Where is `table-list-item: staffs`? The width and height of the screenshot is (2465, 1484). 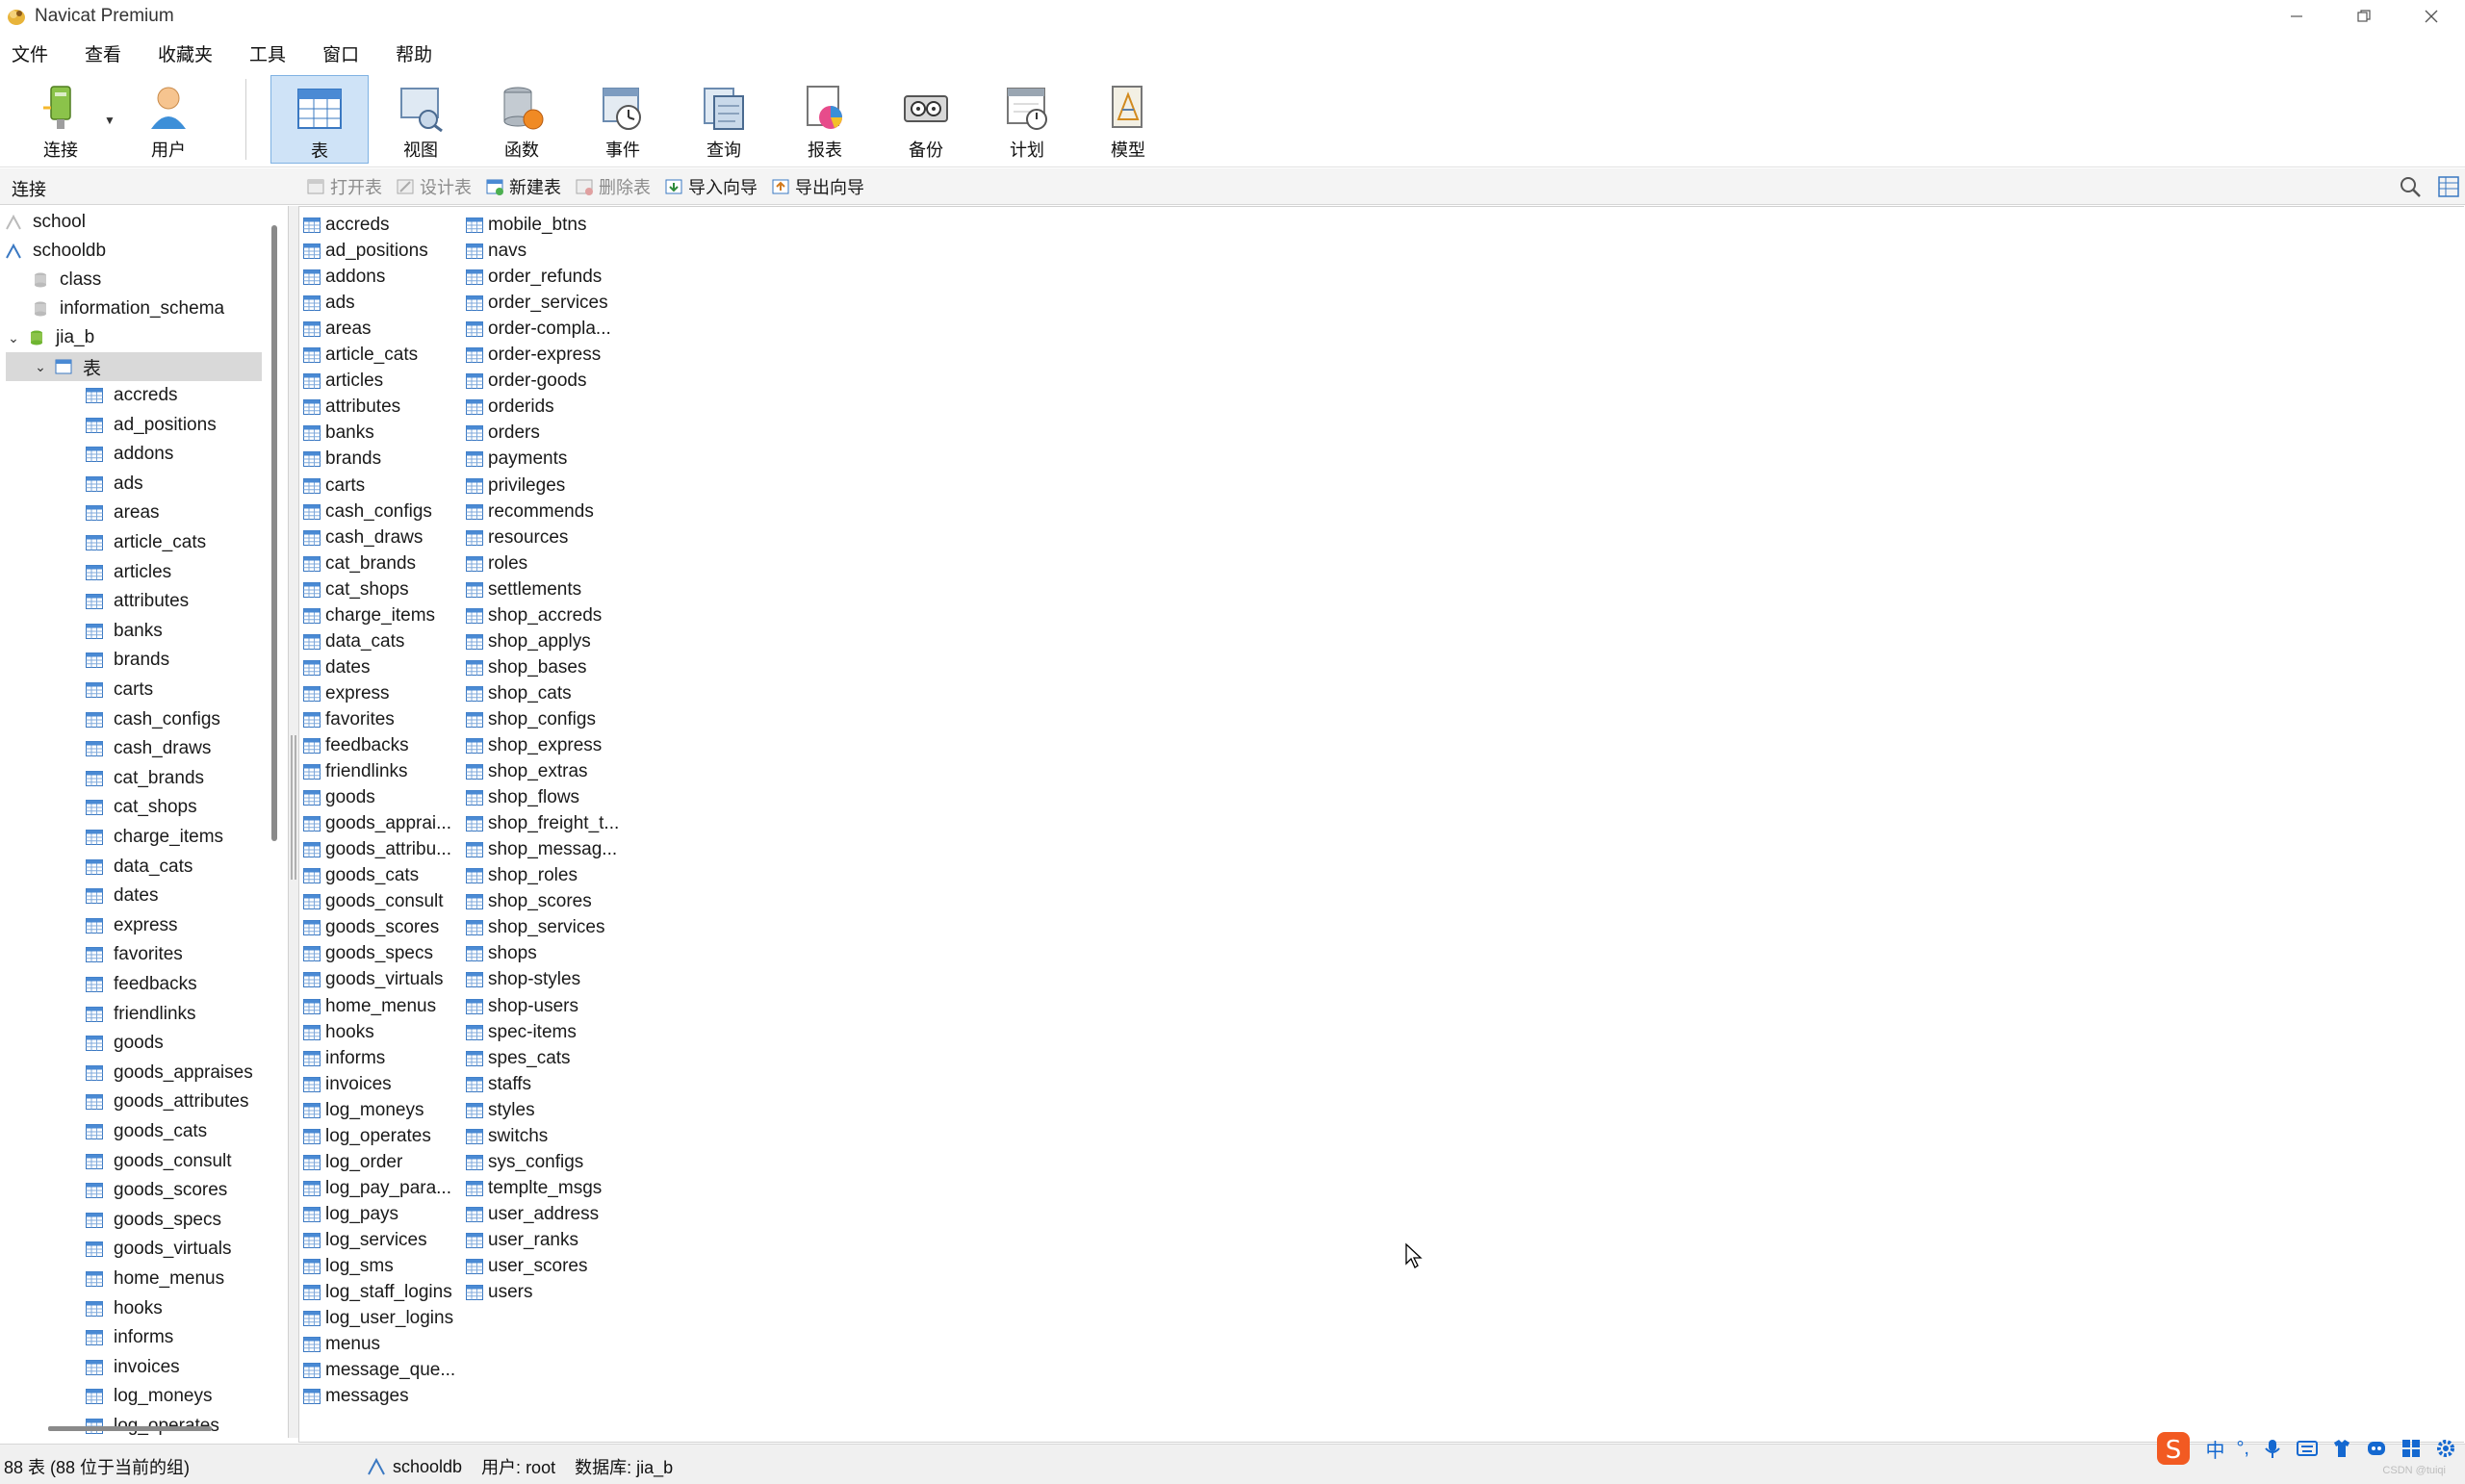
table-list-item: staffs is located at coordinates (547, 1084).